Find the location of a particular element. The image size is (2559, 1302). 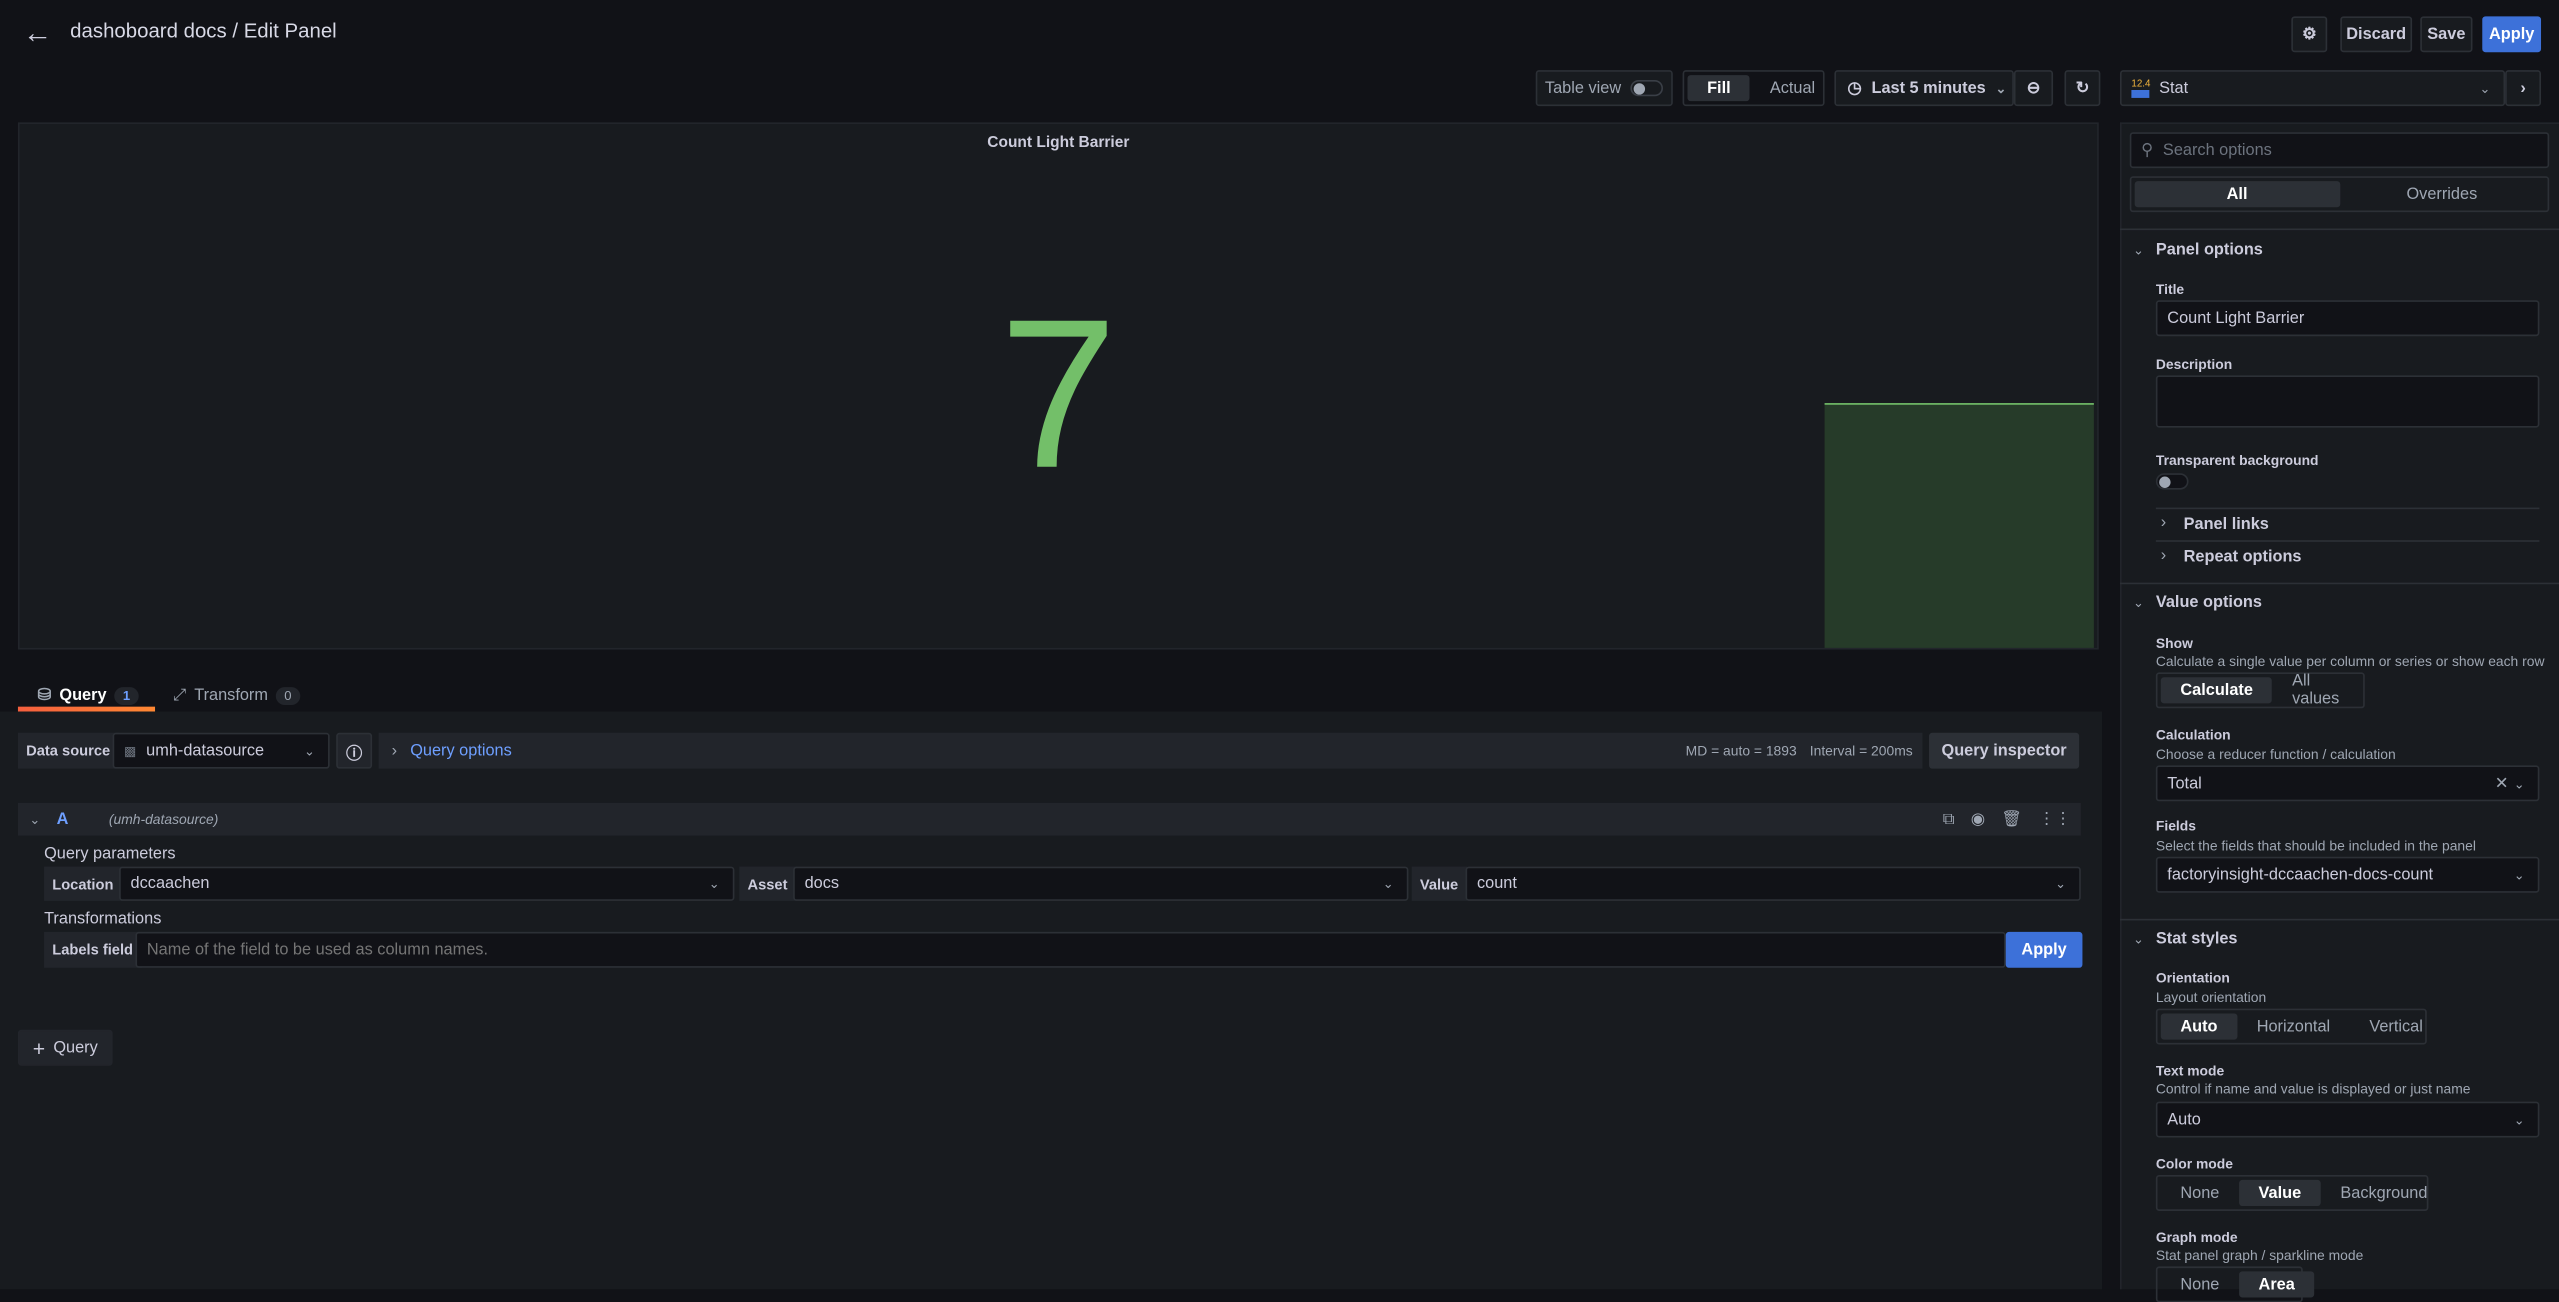

clock-icon: ◷ is located at coordinates (1854, 88).